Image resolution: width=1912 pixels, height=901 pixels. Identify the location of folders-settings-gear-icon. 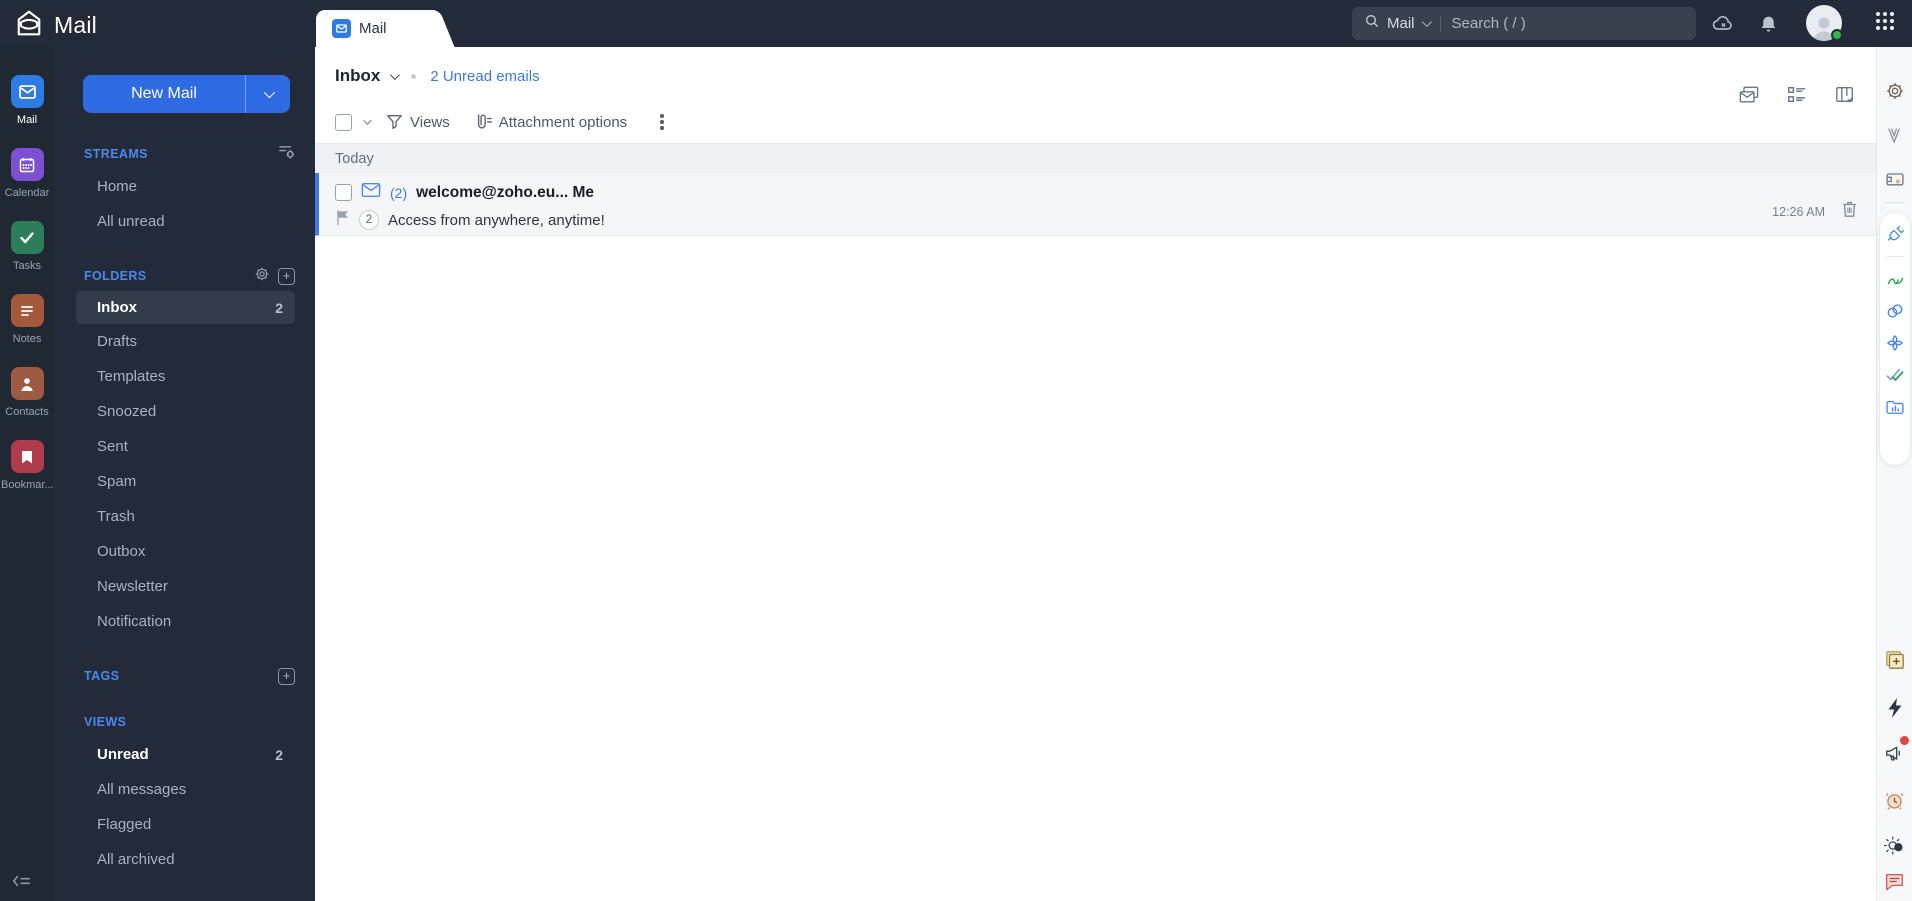
(262, 276).